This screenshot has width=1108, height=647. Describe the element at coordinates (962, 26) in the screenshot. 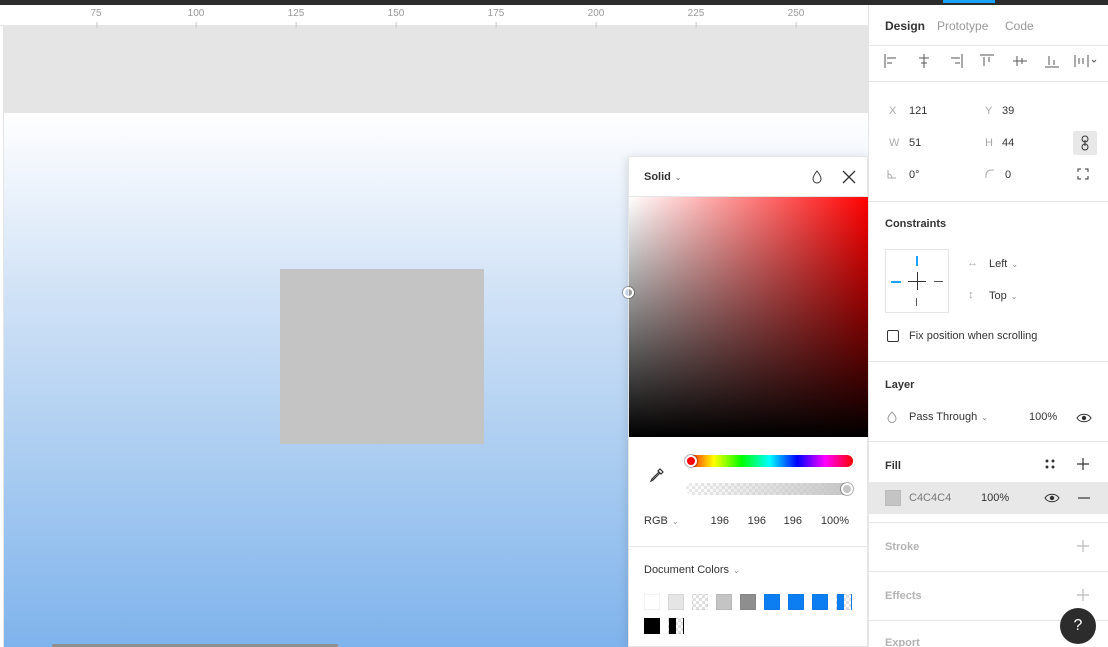

I see `tab-prototype: Prototype` at that location.